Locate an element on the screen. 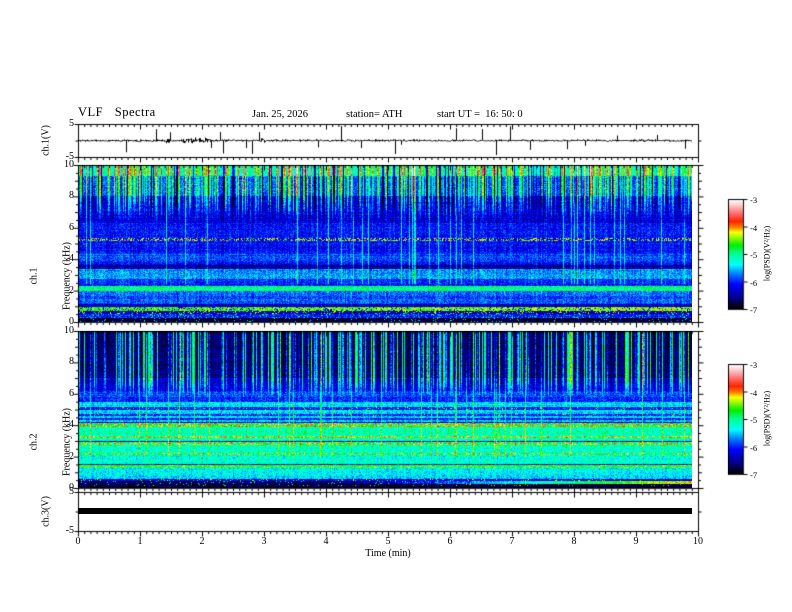 This screenshot has width=792, height=612. colorbar-2-tick-label: -5 is located at coordinates (754, 420).